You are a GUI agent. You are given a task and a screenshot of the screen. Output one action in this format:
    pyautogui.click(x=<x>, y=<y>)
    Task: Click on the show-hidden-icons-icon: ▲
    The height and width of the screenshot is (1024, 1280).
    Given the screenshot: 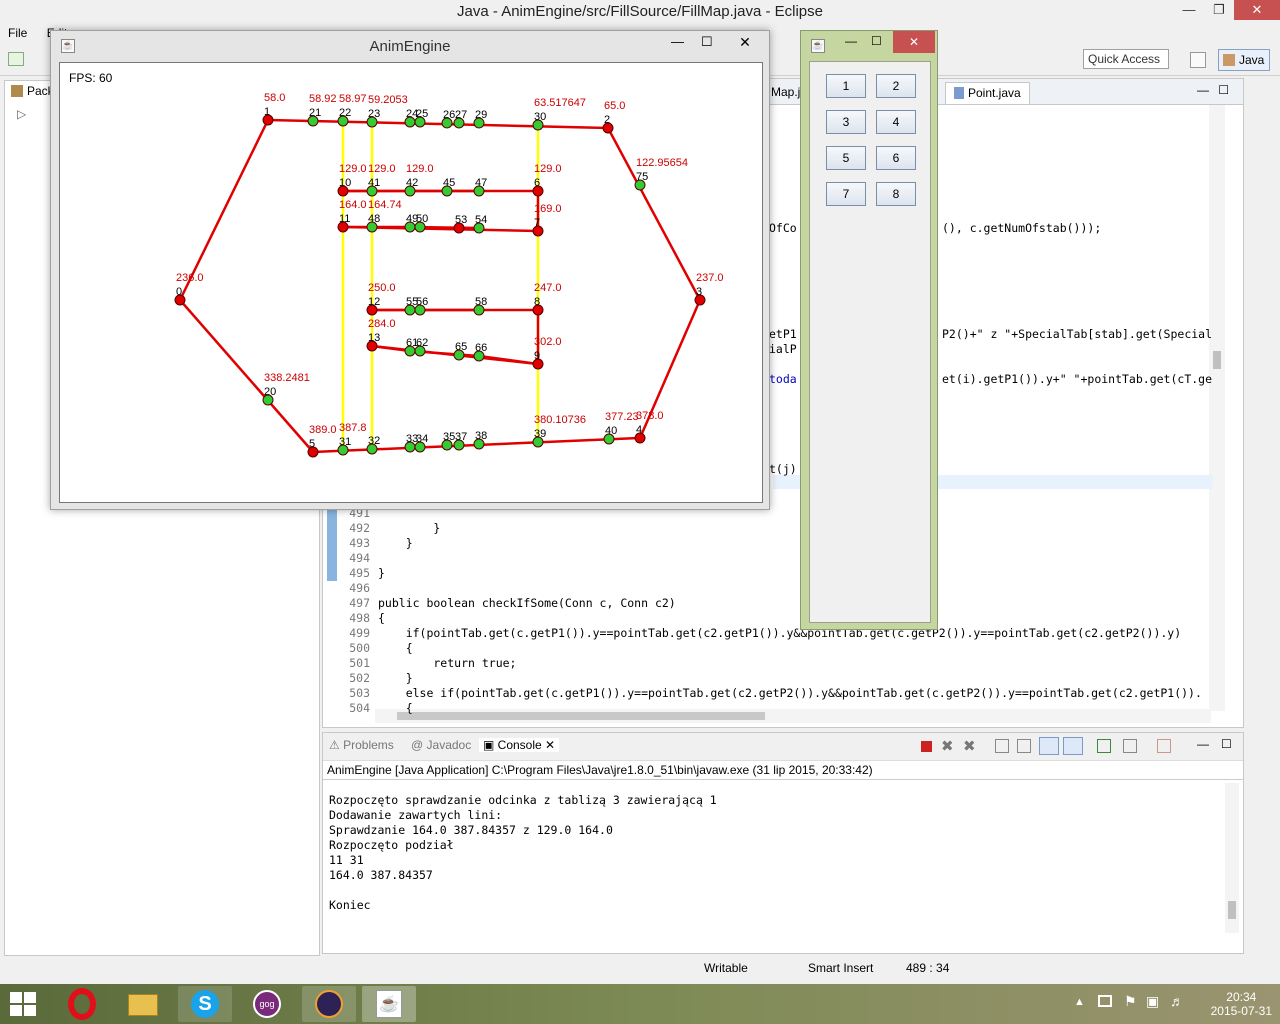 What is the action you would take?
    pyautogui.click(x=1079, y=1002)
    